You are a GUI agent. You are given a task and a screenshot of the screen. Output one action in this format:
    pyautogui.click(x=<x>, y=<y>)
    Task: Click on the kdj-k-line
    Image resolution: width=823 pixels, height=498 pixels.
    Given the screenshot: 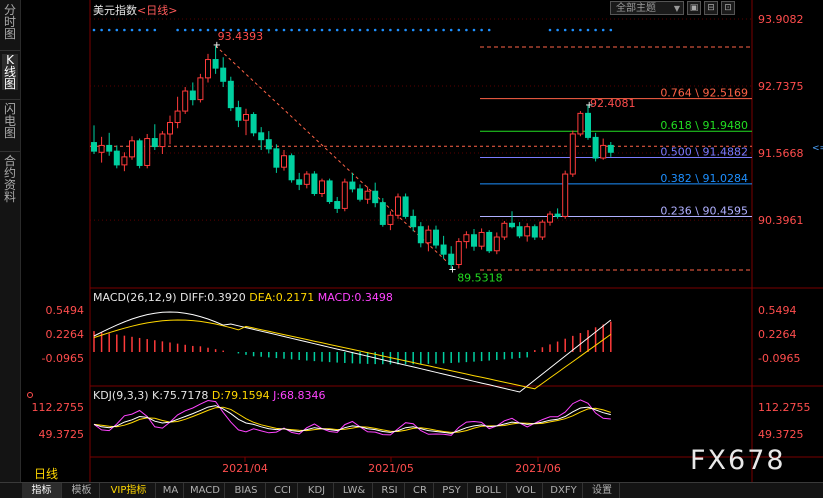 What is the action you would take?
    pyautogui.click(x=352, y=419)
    